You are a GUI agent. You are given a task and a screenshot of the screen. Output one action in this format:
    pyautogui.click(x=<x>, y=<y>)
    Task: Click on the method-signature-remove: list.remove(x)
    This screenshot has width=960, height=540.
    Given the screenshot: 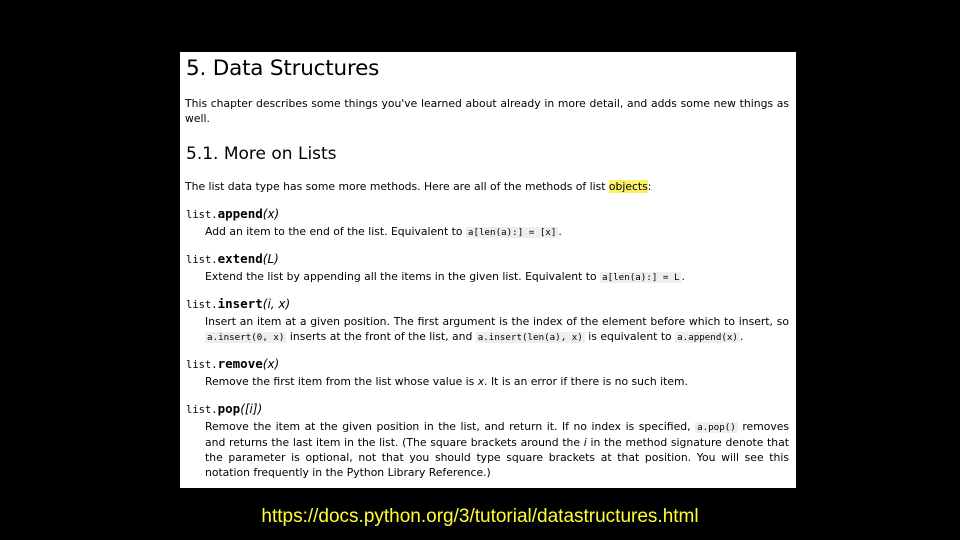 What is the action you would take?
    pyautogui.click(x=232, y=363)
    